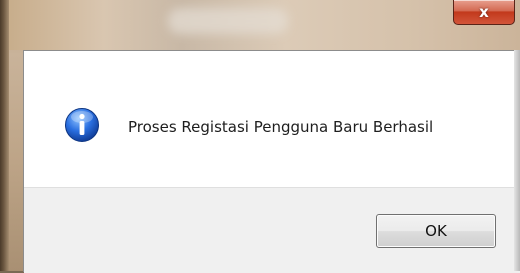 Image resolution: width=520 pixels, height=273 pixels. I want to click on window-close-button: x, so click(484, 12).